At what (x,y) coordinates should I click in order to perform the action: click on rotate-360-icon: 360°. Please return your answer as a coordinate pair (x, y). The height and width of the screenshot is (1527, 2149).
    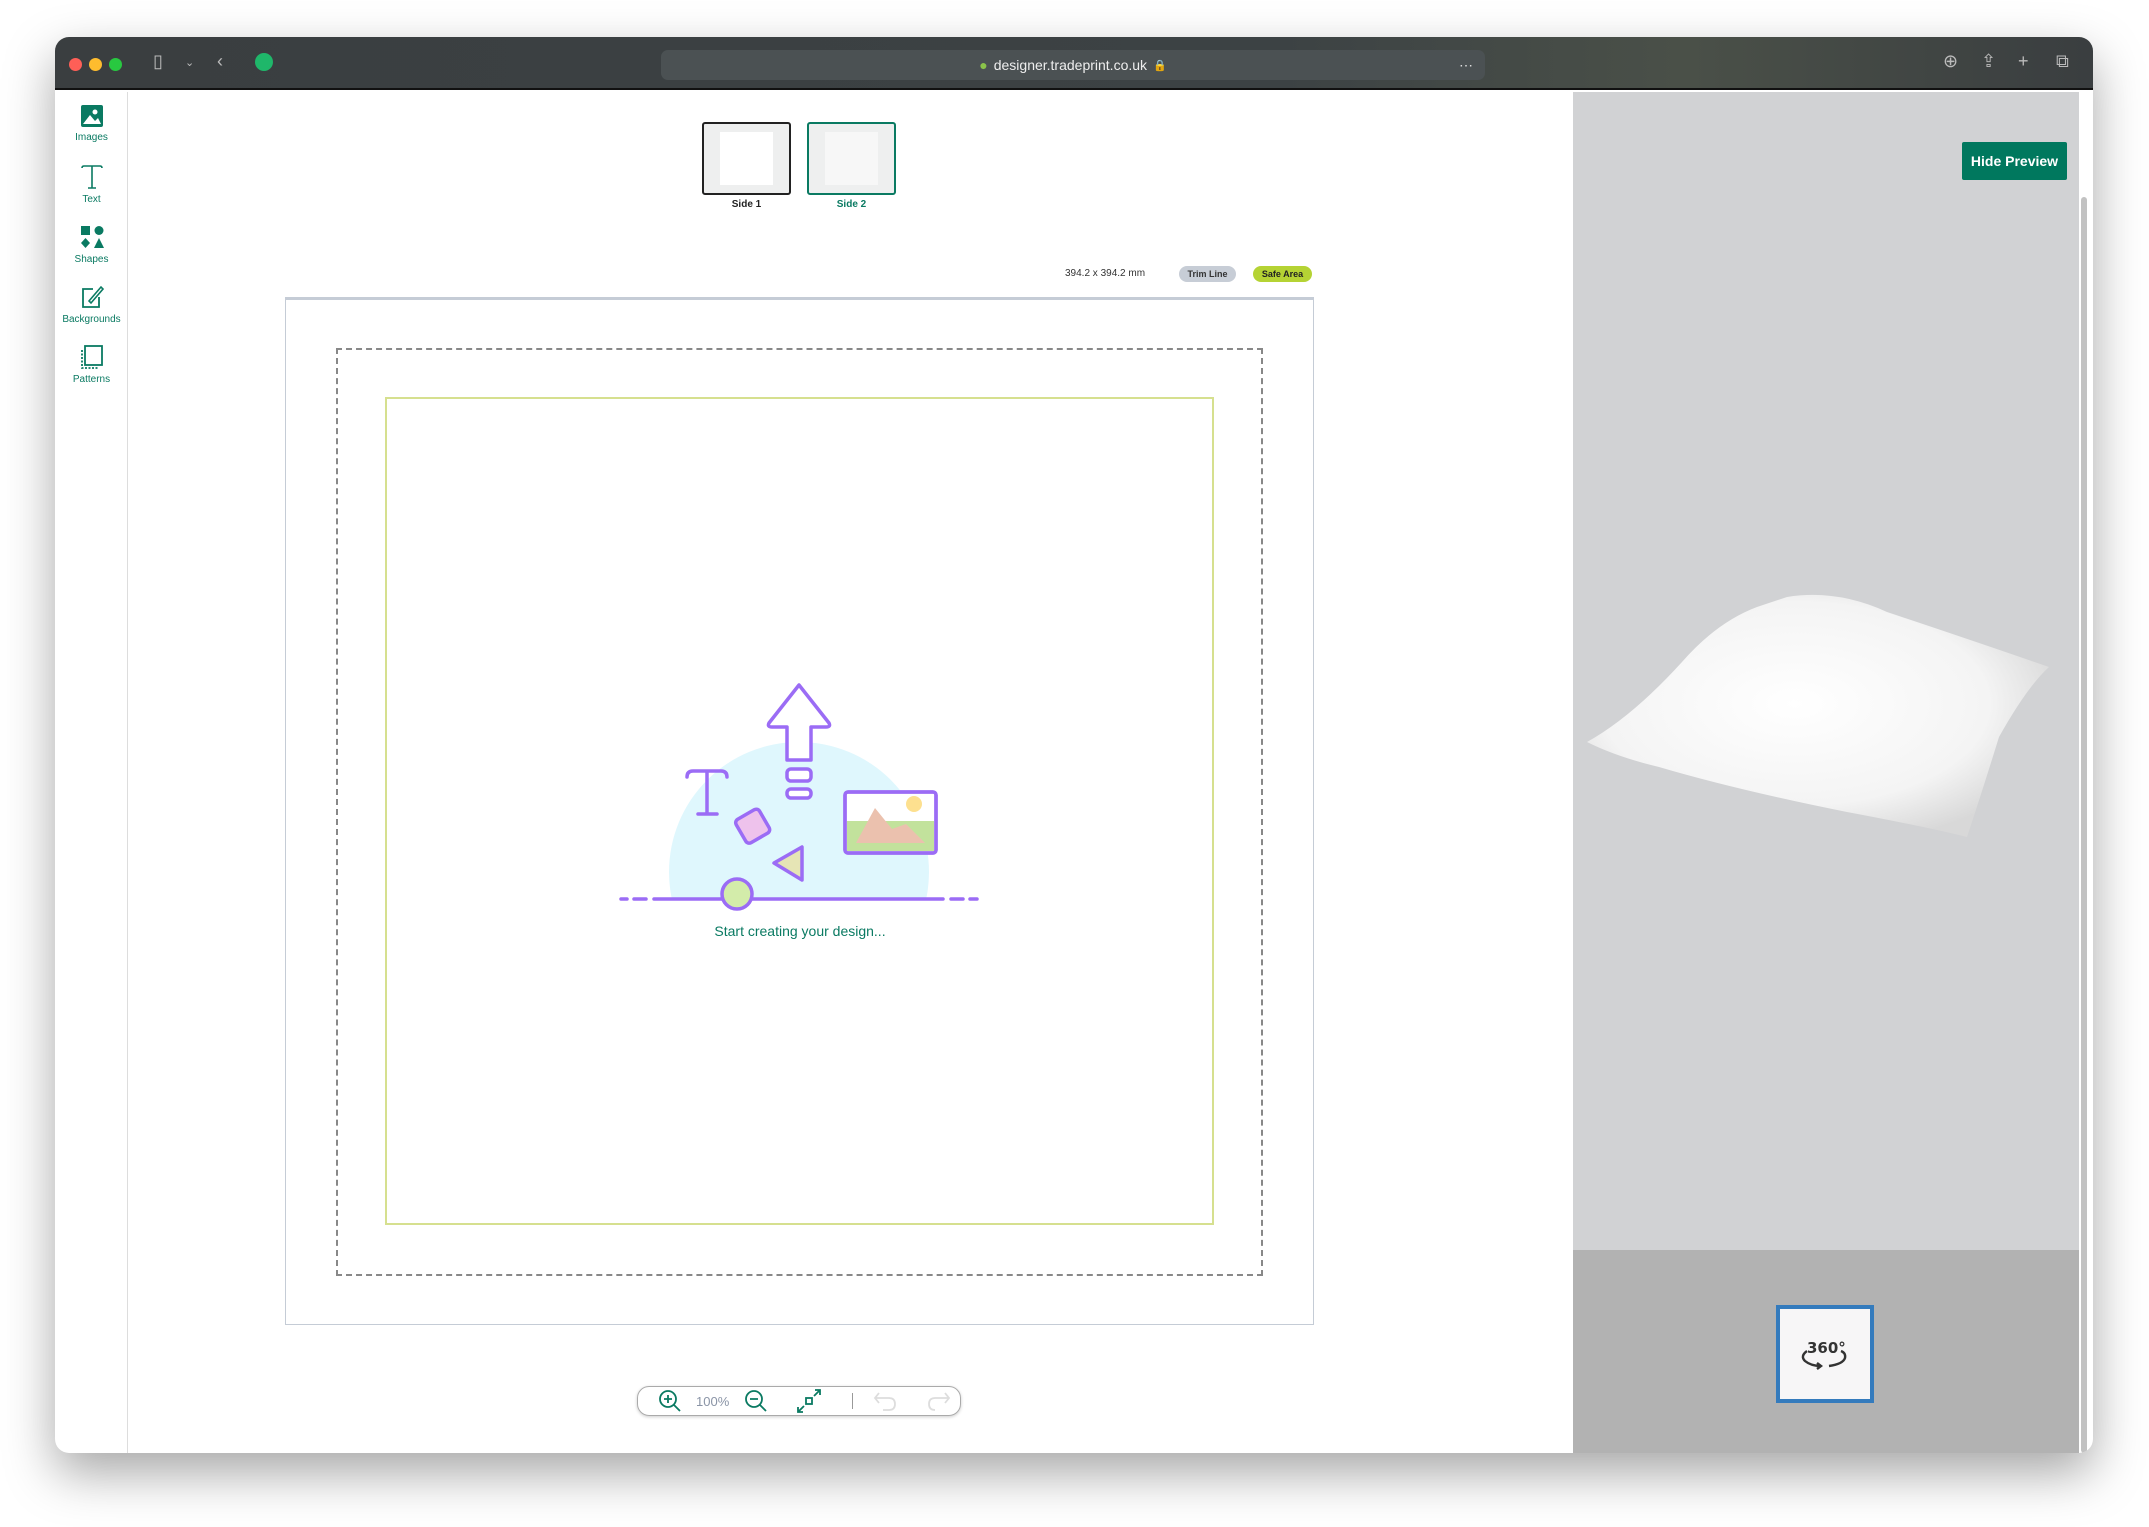
    Looking at the image, I should click on (1824, 1354).